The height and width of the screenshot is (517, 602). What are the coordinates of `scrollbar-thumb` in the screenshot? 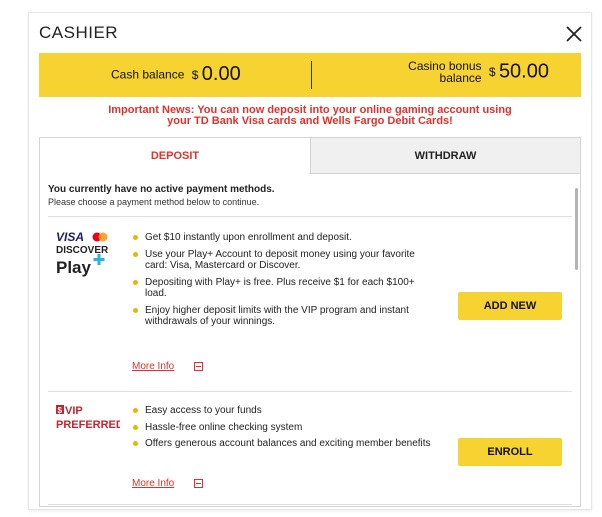 It's located at (576, 229).